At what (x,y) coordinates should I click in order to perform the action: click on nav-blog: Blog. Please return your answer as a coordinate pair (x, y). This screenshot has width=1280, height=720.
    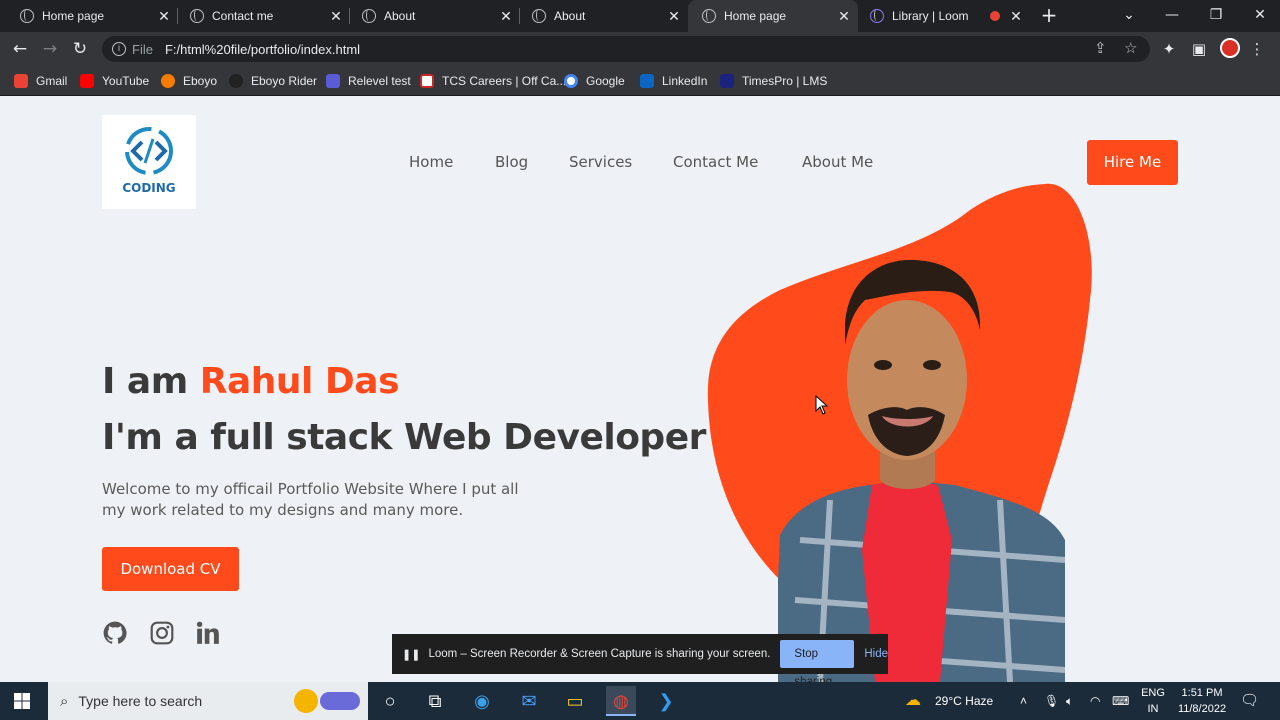
    Looking at the image, I should click on (511, 162).